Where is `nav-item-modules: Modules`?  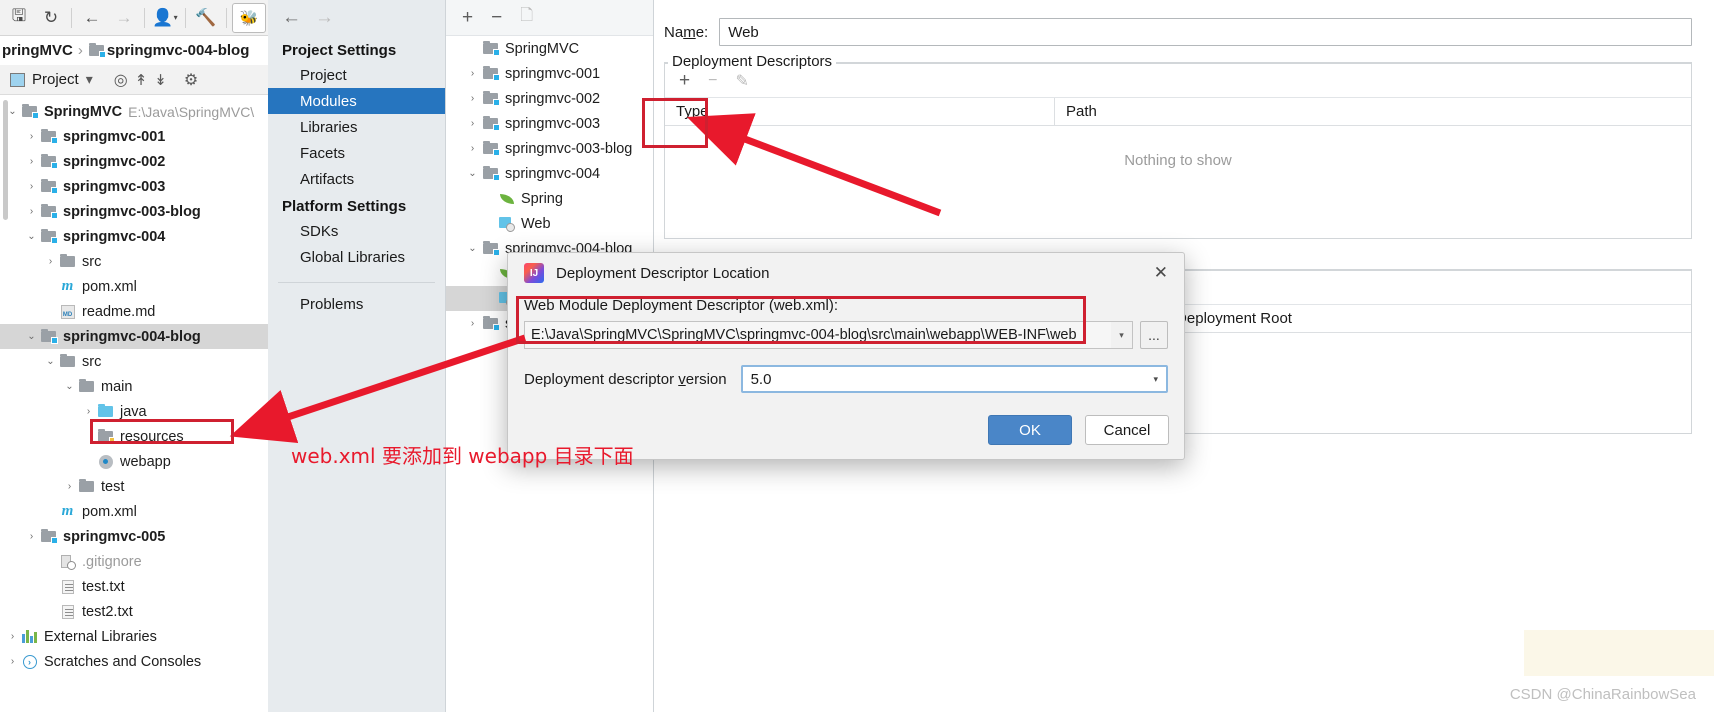
nav-item-modules: Modules is located at coordinates (356, 101).